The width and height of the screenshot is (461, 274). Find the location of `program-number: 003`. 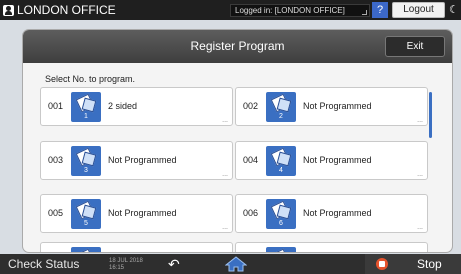

program-number: 003 is located at coordinates (56, 160).